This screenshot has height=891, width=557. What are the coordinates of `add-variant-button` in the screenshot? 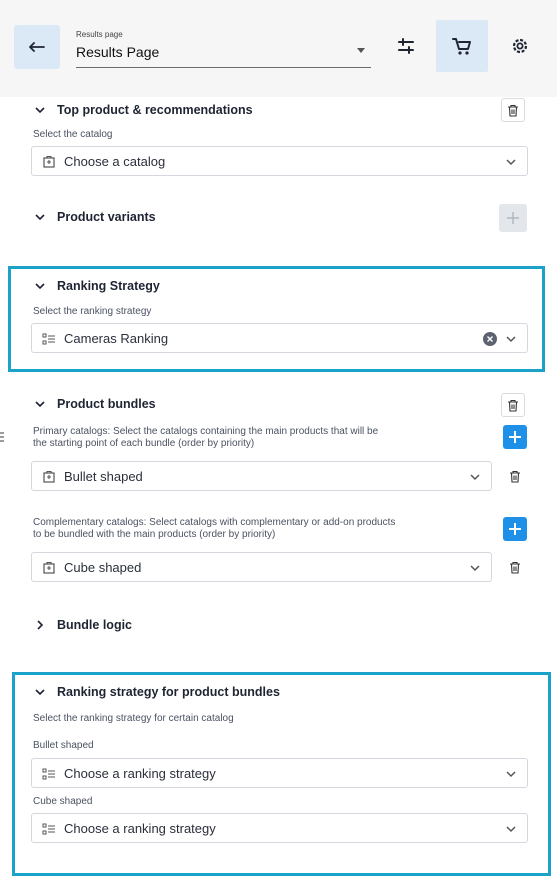 It's located at (513, 218).